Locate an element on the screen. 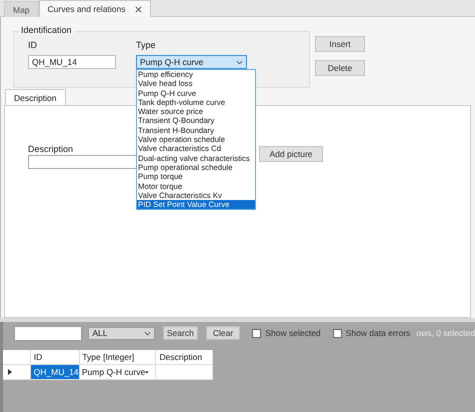 This screenshot has height=412, width=475. checkbox-label: Show selected is located at coordinates (293, 333).